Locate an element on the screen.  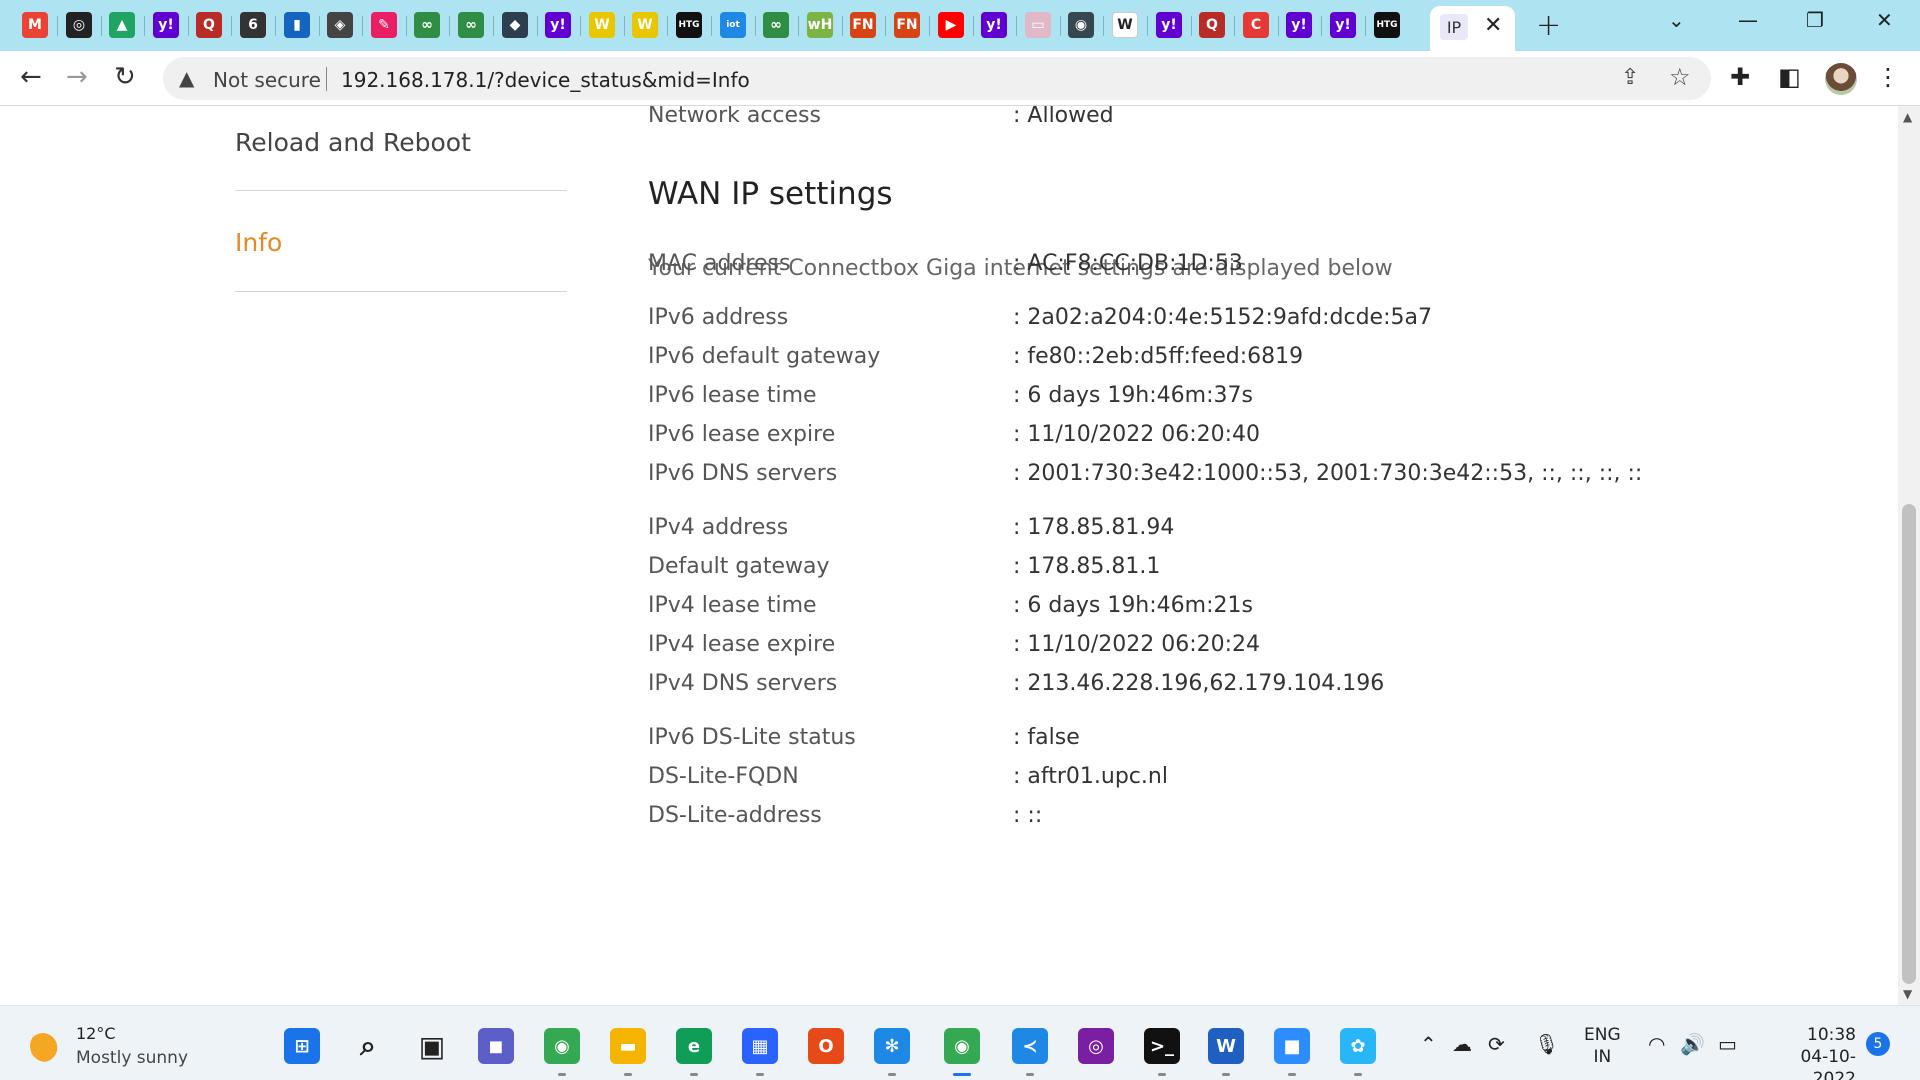
system-clock: 10:38 04-10-2022 is located at coordinates (1810, 1052).